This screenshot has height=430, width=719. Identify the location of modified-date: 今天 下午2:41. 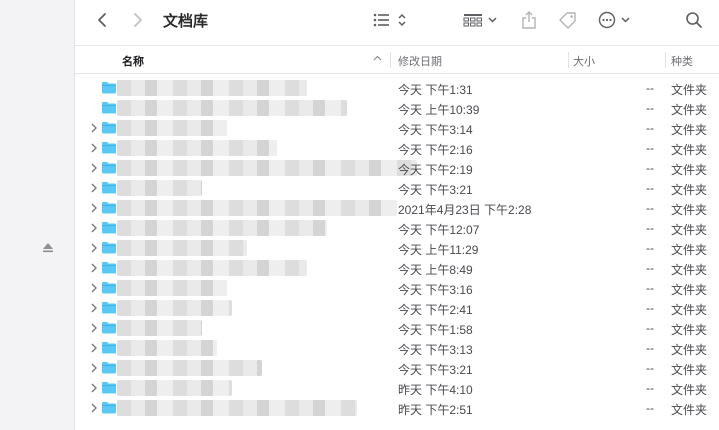
(435, 310).